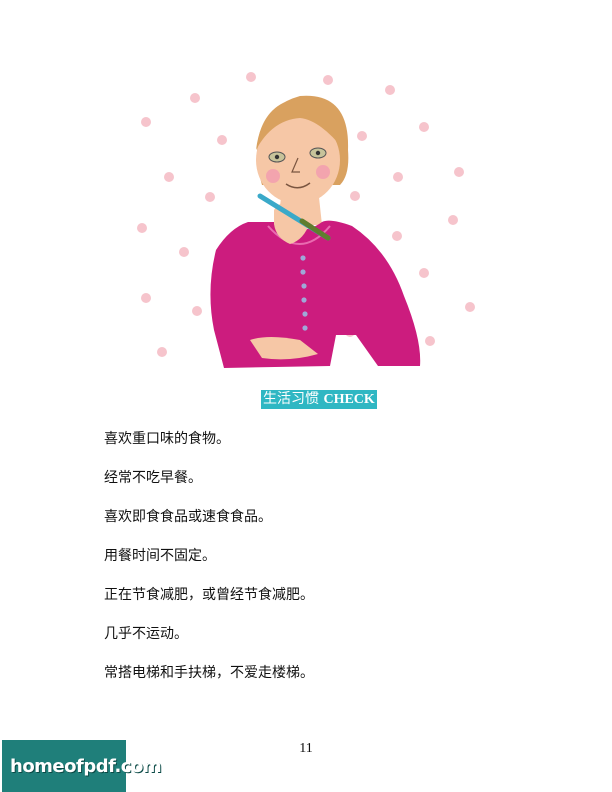  I want to click on checklist-item: 正在节食减肥，或曾经节食减肥。, so click(209, 595).